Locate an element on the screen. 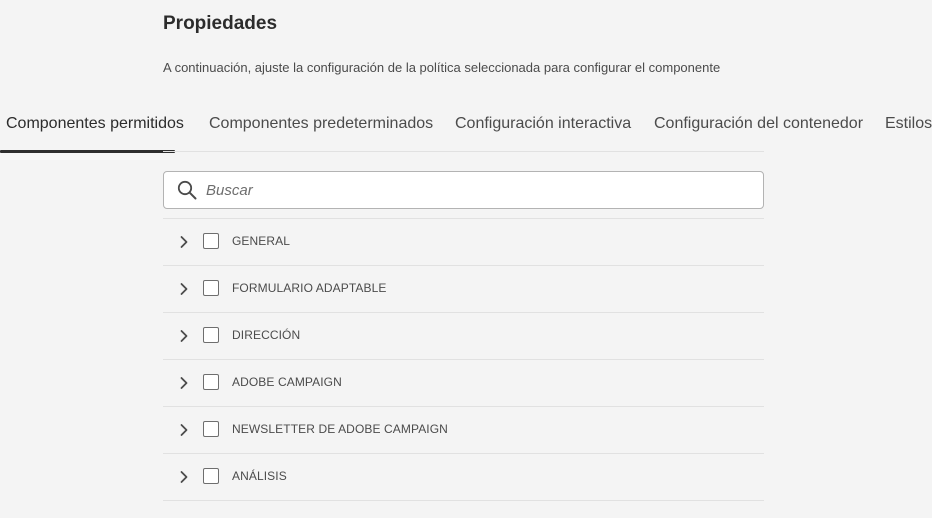  tab-configuracion-contenedor: Configuración del contenedor is located at coordinates (758, 128).